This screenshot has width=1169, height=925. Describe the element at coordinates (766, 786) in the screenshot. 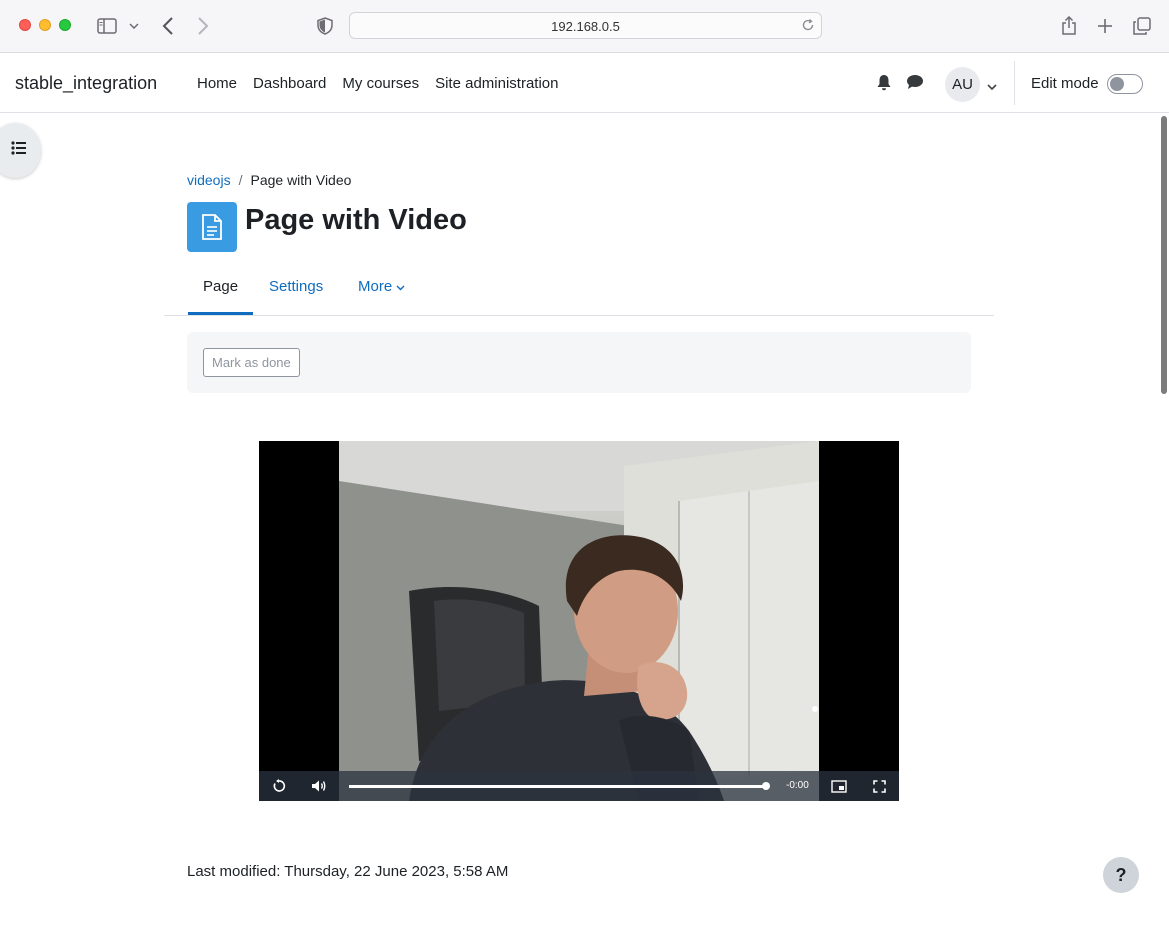

I see `video-progress-handle` at that location.